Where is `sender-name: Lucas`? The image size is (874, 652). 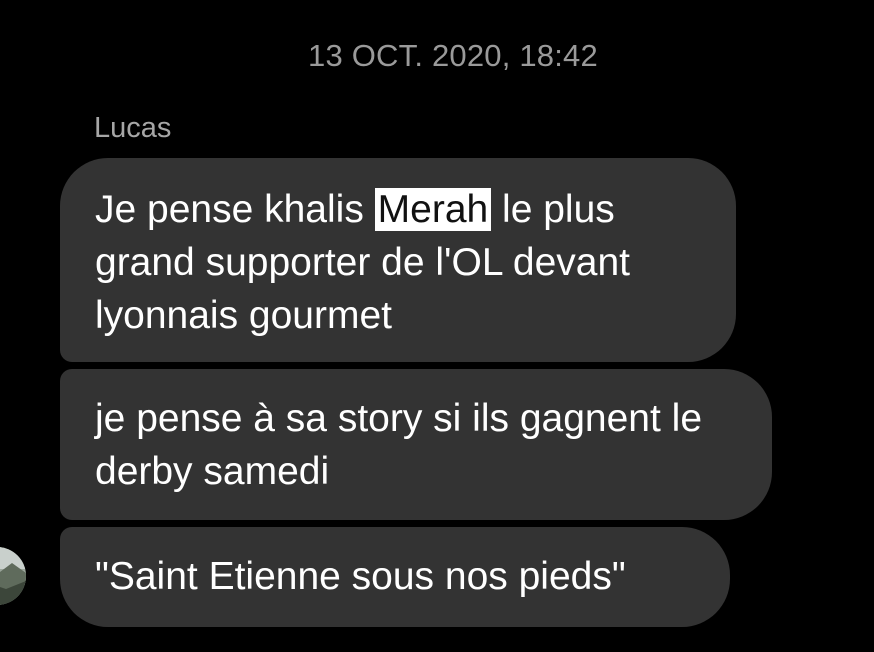
sender-name: Lucas is located at coordinates (133, 128).